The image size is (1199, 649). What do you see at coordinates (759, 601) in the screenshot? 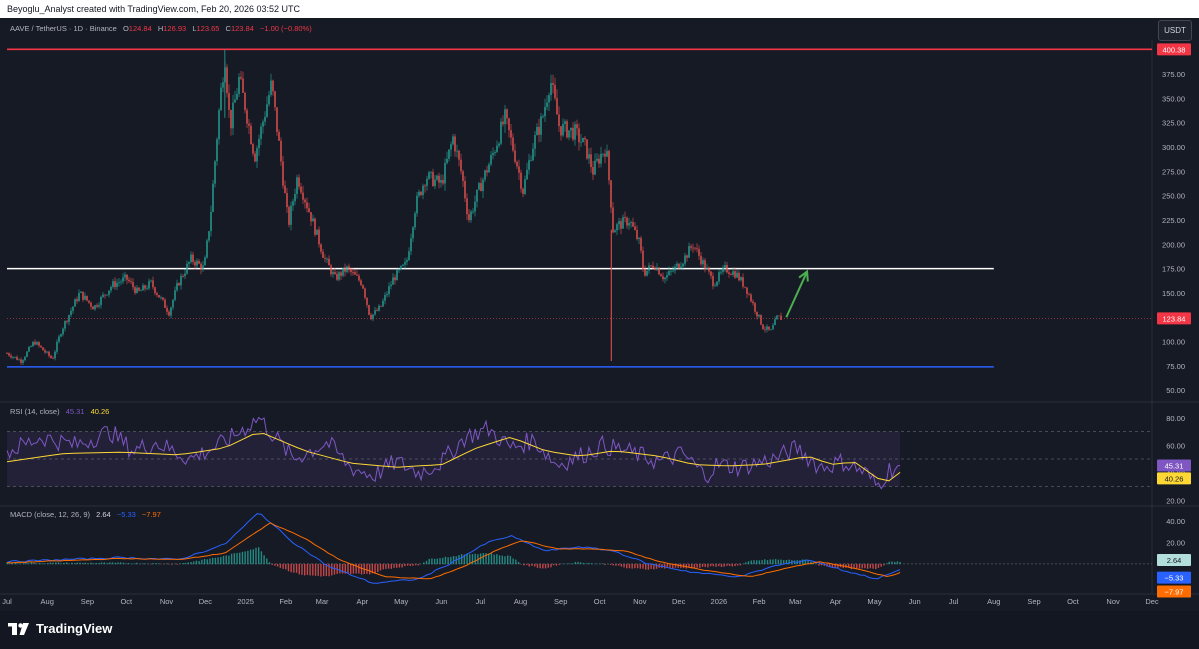
I see `x-tick-label: Feb` at bounding box center [759, 601].